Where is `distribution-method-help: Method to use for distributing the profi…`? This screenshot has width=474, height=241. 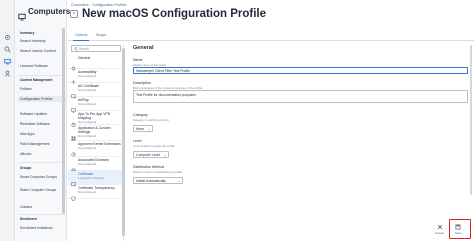 distribution-method-help: Method to use for distributing the profi… is located at coordinates (158, 171).